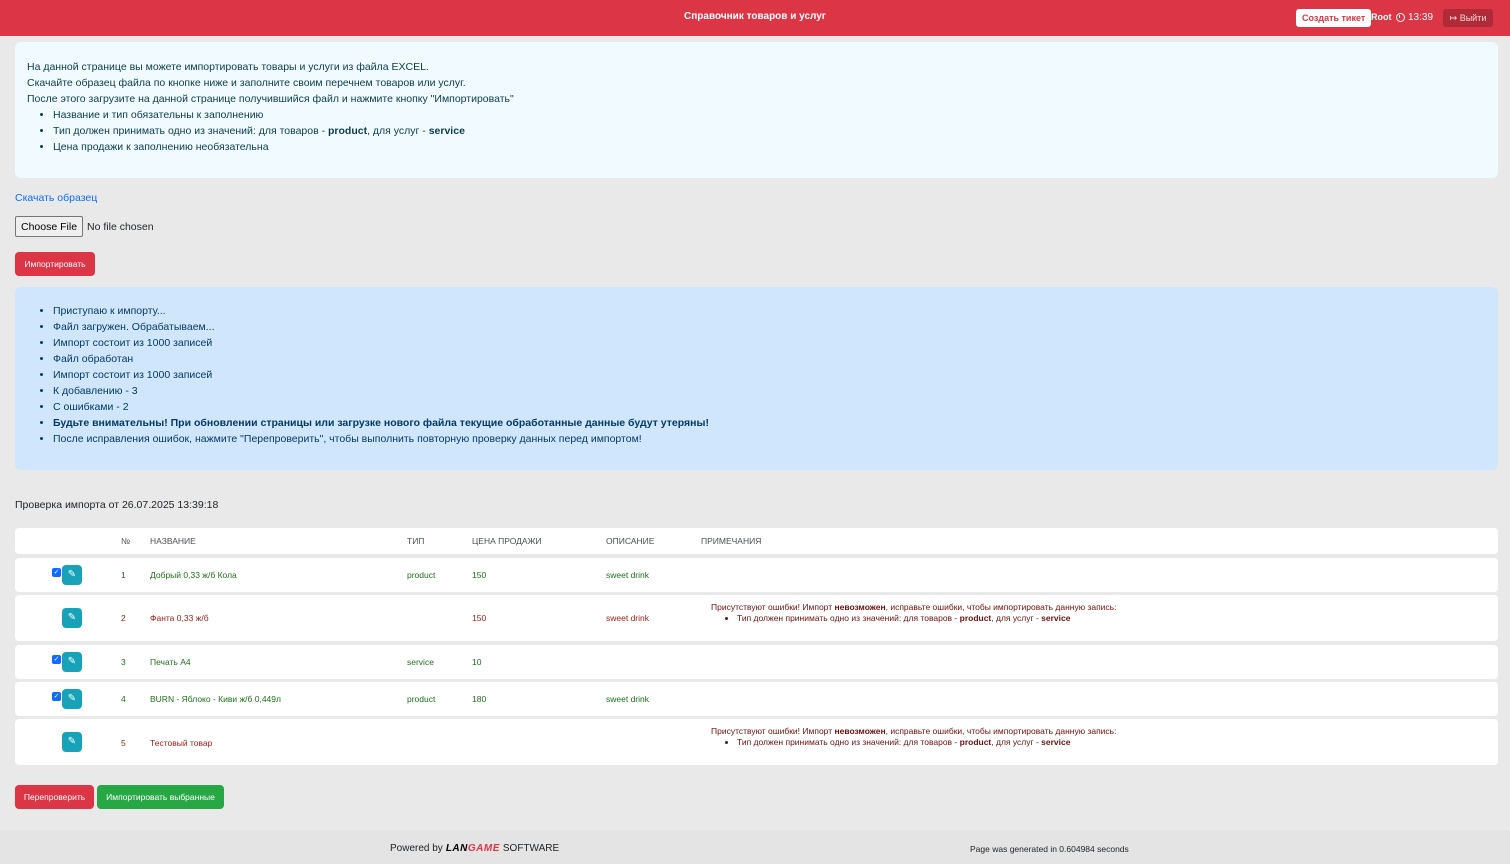 This screenshot has height=864, width=1510. I want to click on clock: 13:39, so click(1414, 17).